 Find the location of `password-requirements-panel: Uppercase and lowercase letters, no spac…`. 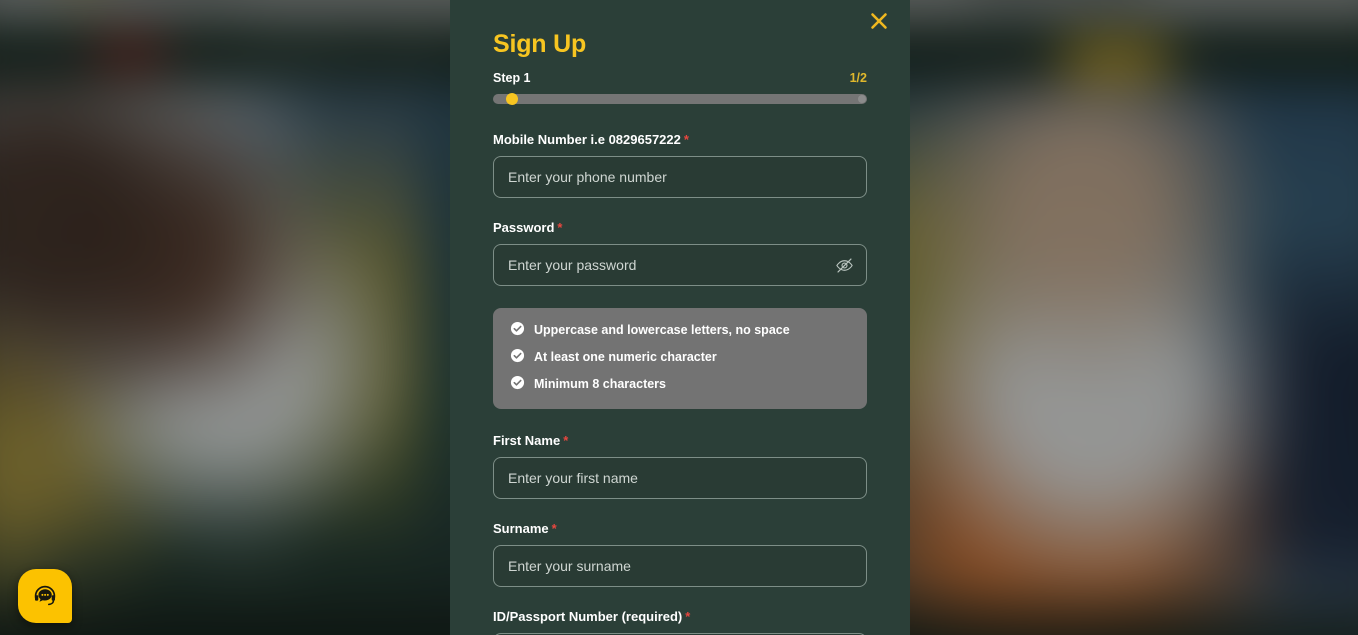

password-requirements-panel: Uppercase and lowercase letters, no spac… is located at coordinates (680, 358).